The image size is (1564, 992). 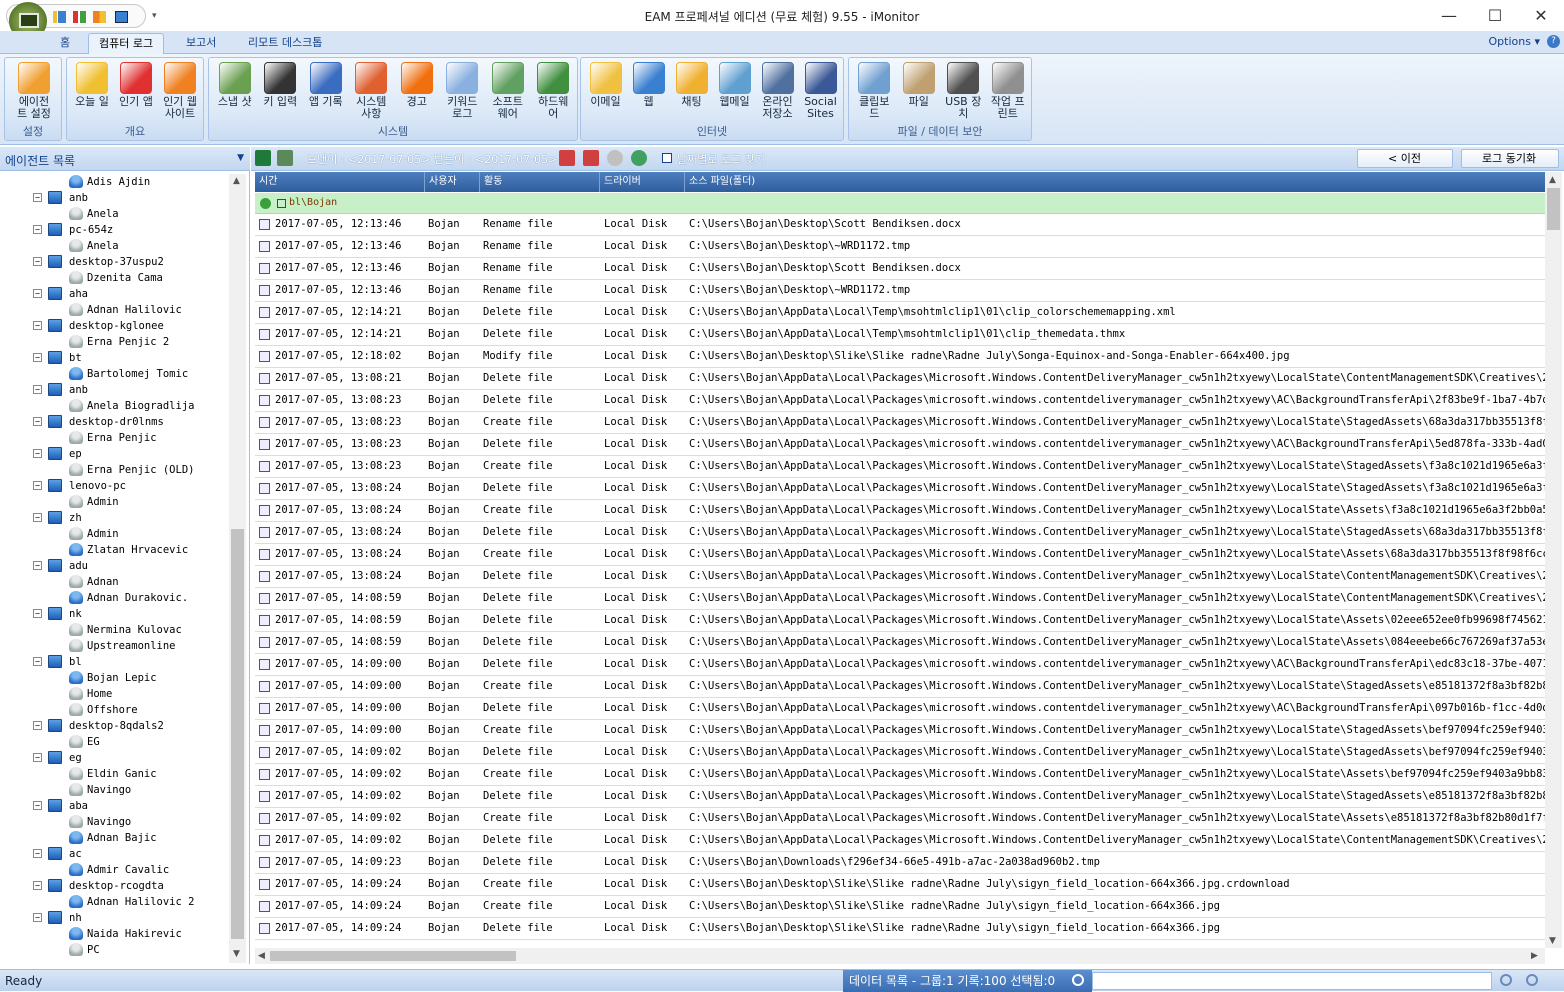 I want to click on chevron-down-icon: ▼, so click(x=240, y=158).